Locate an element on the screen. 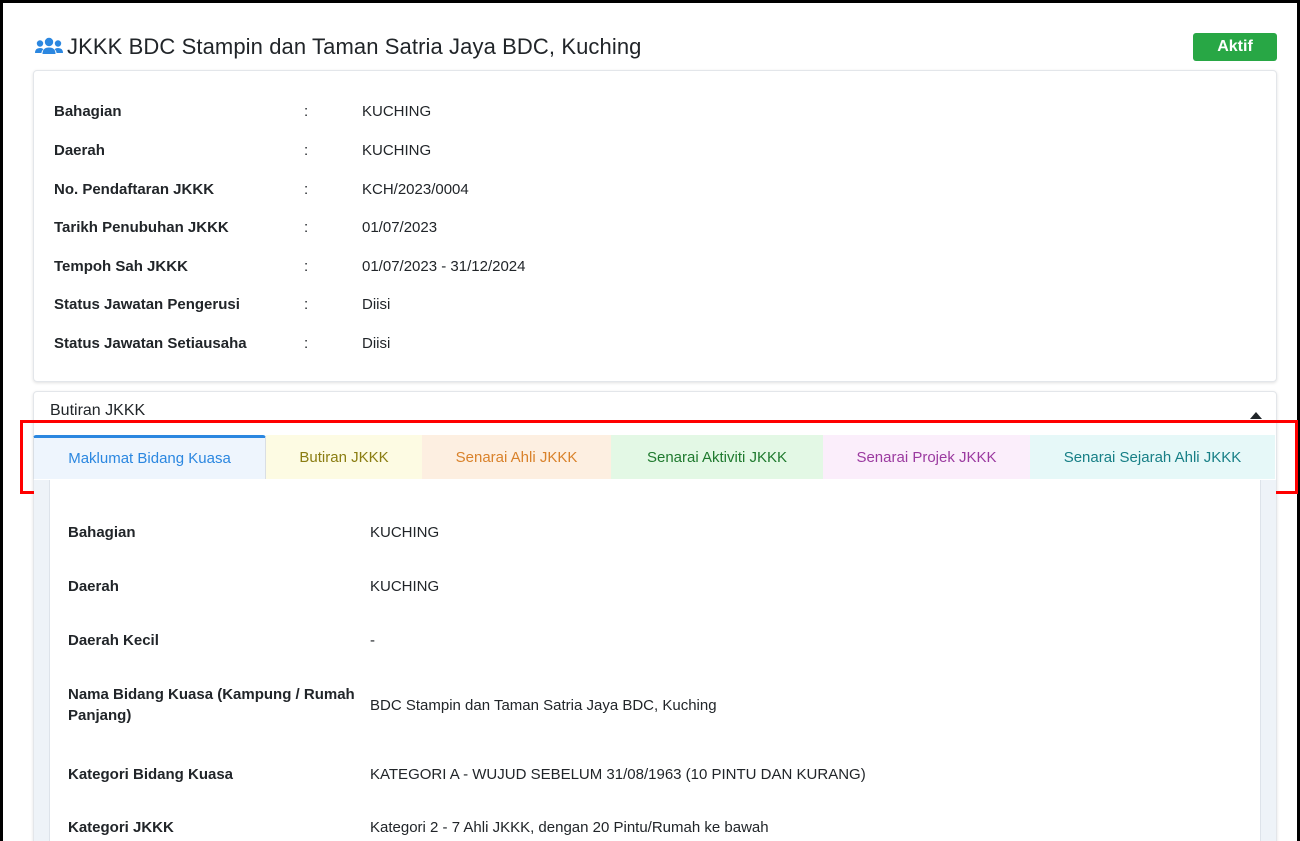 Image resolution: width=1300 pixels, height=841 pixels. info-row-status-setiausaha: Status Jawatan Setiausaha : Diisi is located at coordinates (222, 343).